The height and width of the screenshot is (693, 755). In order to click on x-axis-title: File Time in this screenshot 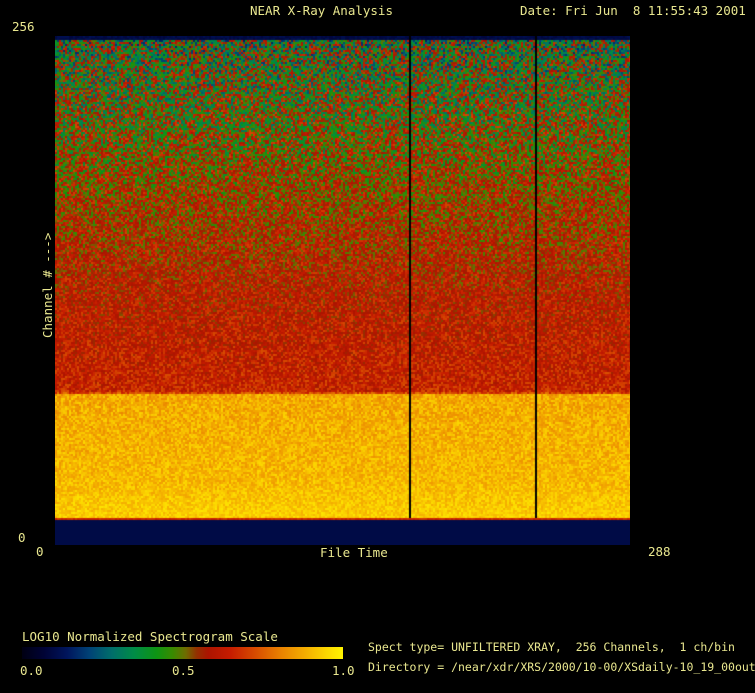, I will do `click(354, 552)`.